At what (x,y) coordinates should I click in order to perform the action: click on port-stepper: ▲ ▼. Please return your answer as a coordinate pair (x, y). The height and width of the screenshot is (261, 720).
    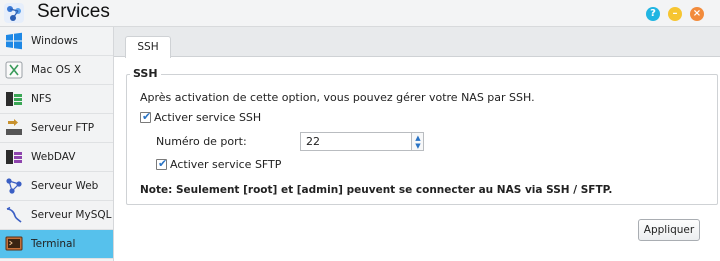
    Looking at the image, I should click on (418, 141).